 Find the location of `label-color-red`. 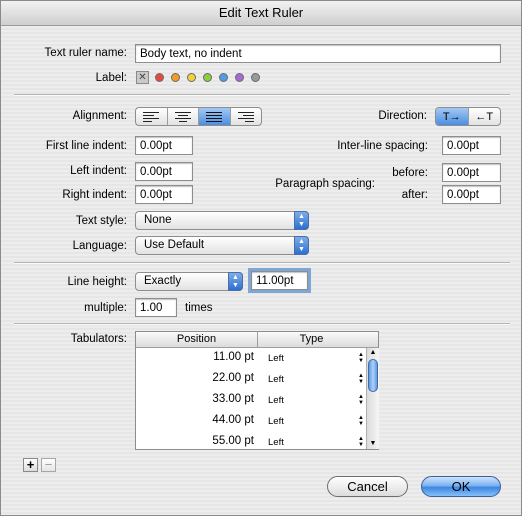

label-color-red is located at coordinates (159, 77).